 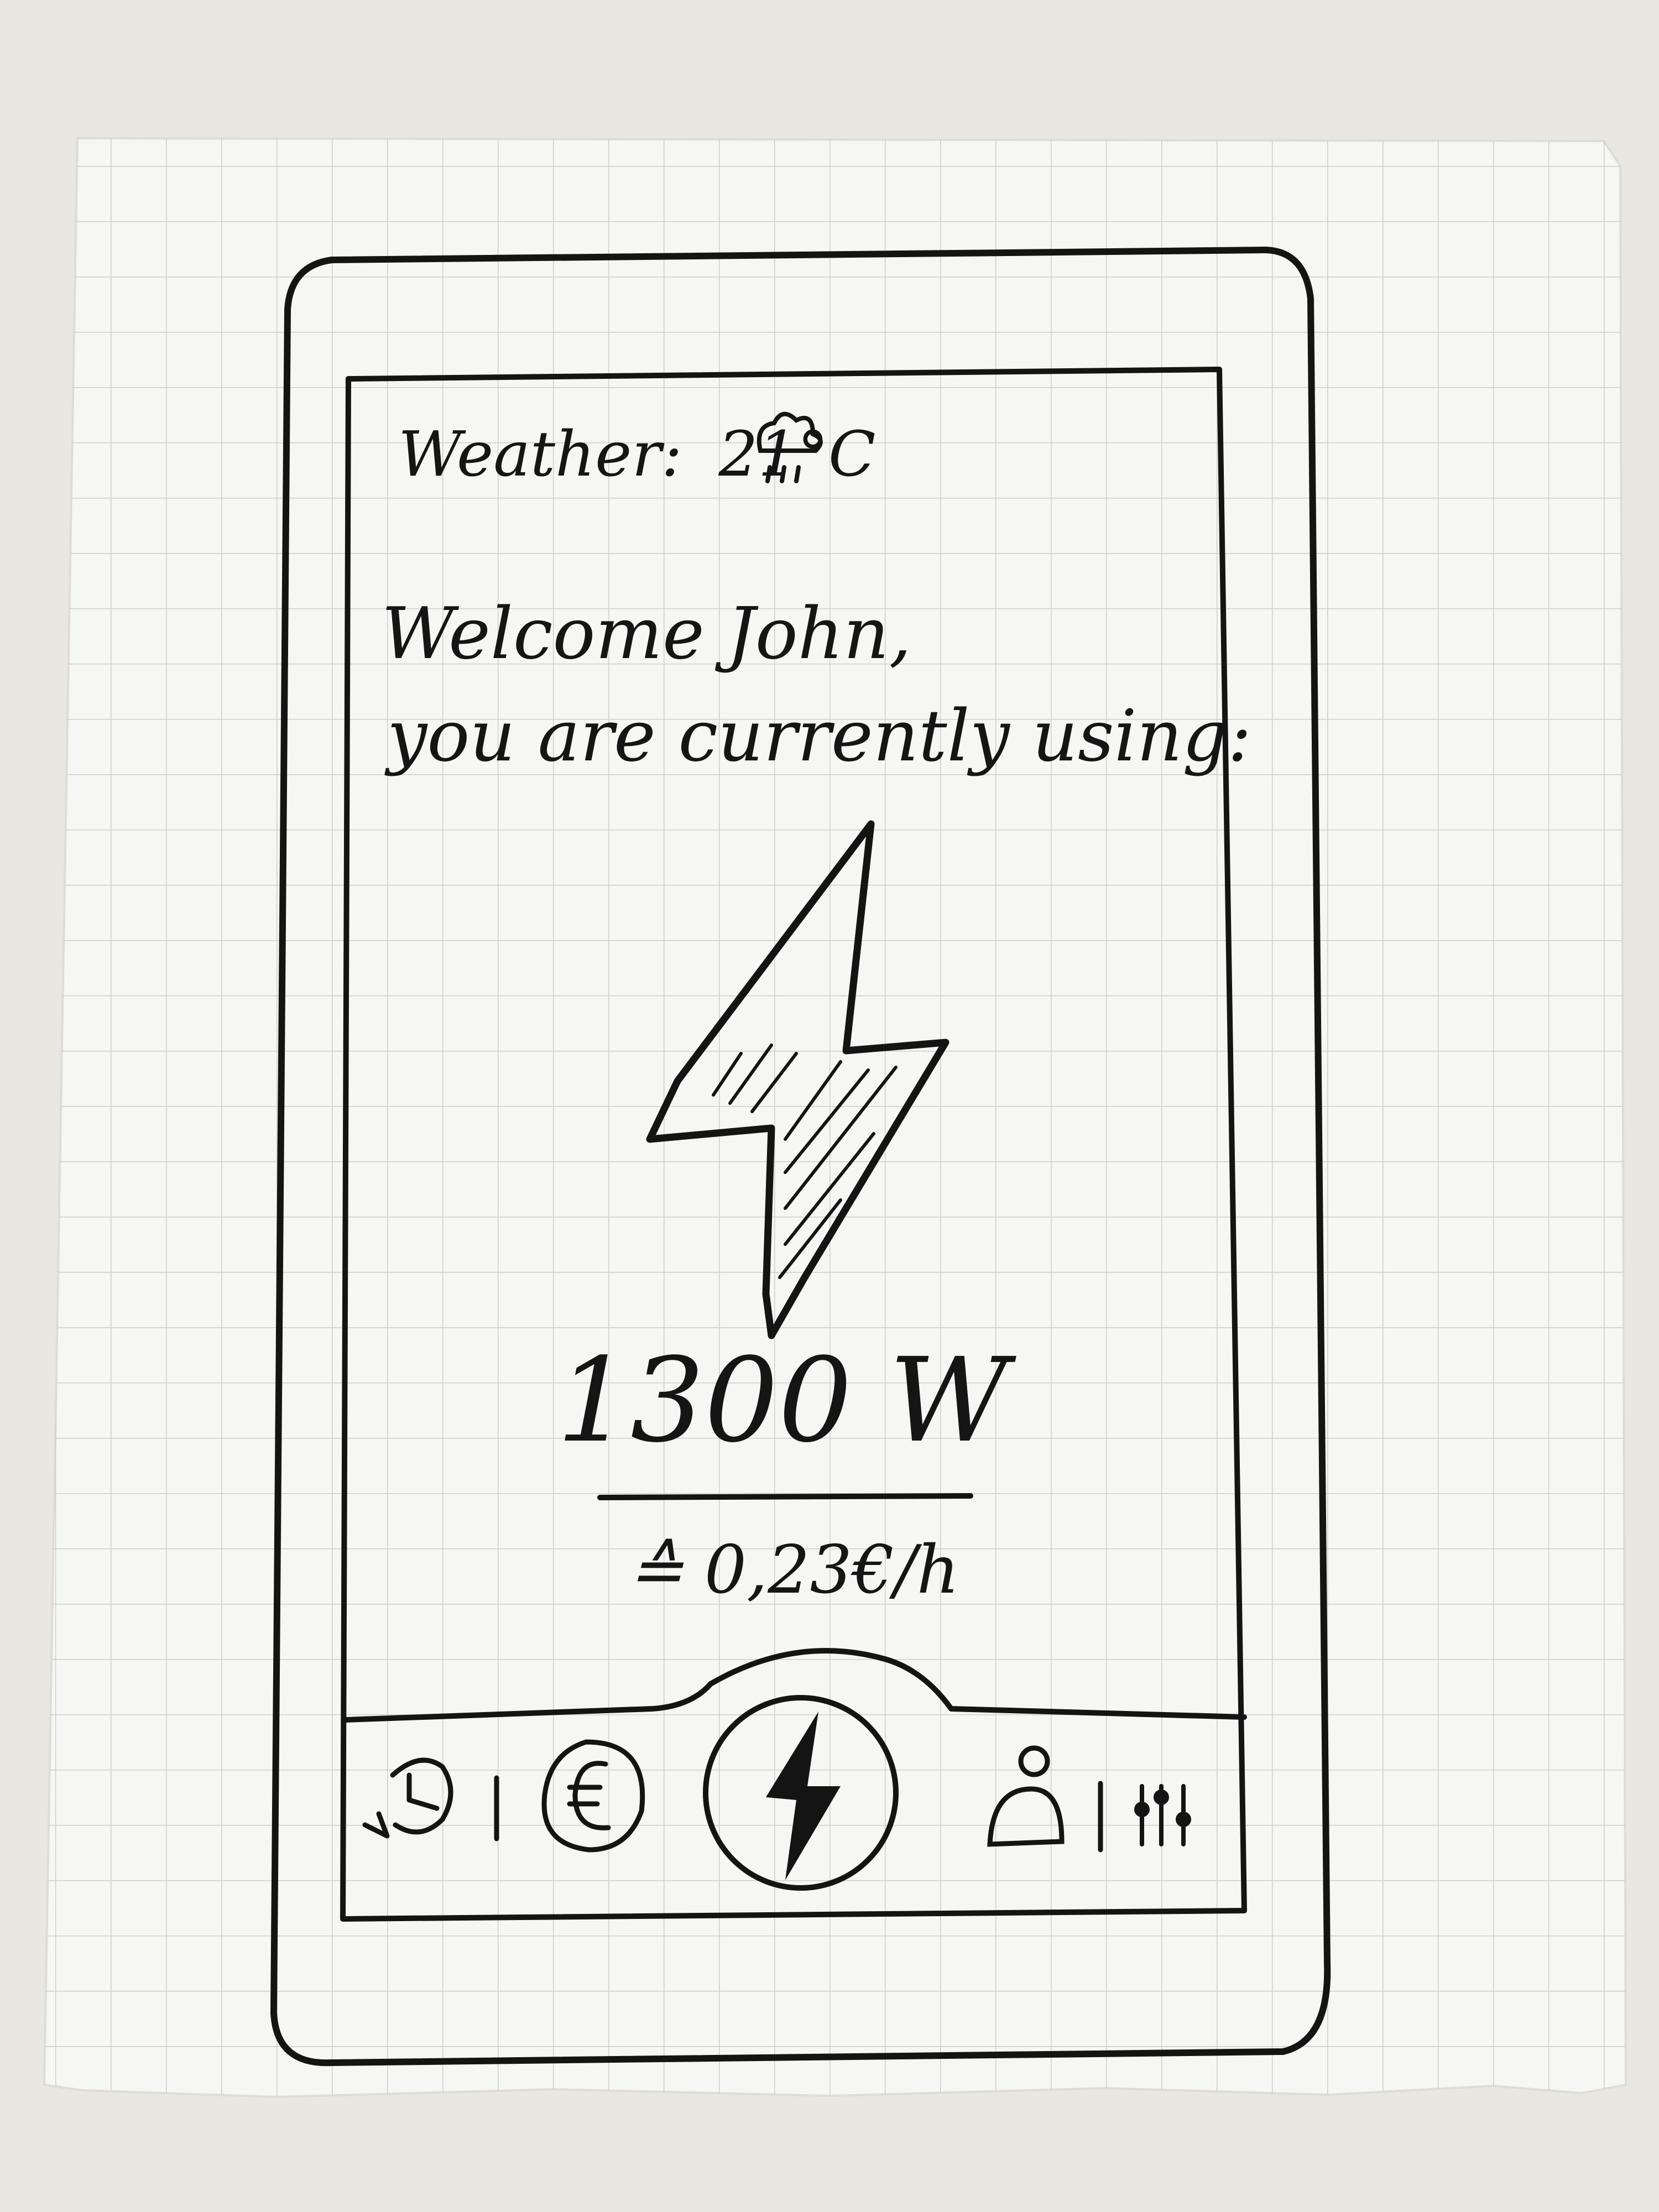 I want to click on divider-line, so click(x=785, y=1497).